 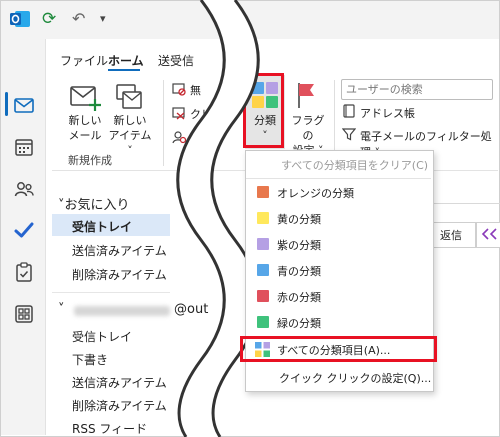 What do you see at coordinates (299, 271) in the screenshot?
I see `menu-item-label: 青の分類` at bounding box center [299, 271].